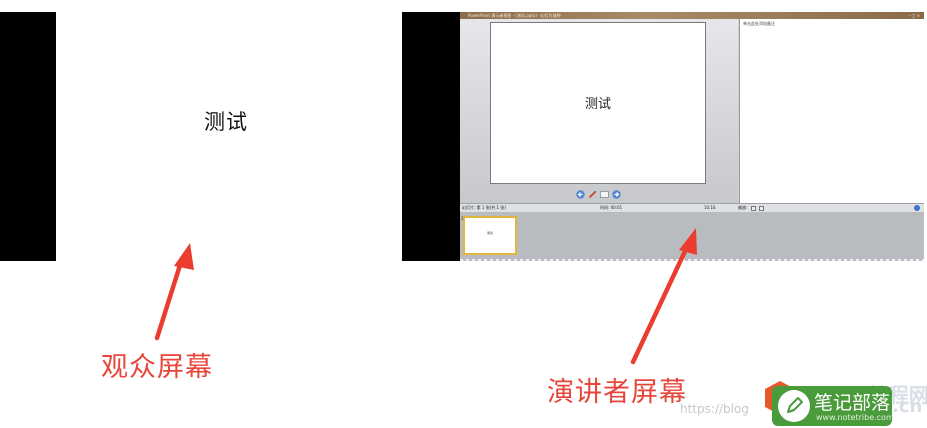 The height and width of the screenshot is (428, 927). I want to click on notetribe-name: 笔记部落, so click(852, 403).